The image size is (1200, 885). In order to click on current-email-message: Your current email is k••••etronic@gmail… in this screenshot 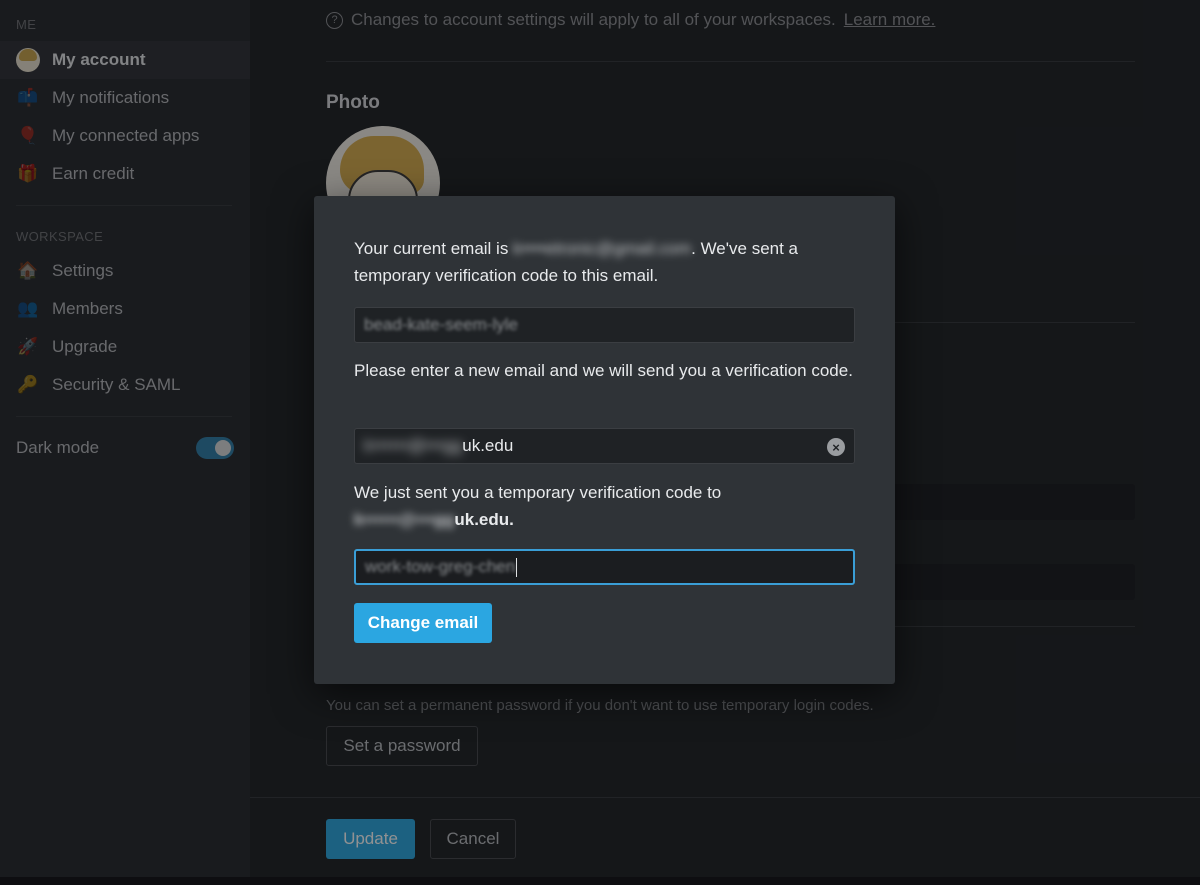, I will do `click(604, 262)`.